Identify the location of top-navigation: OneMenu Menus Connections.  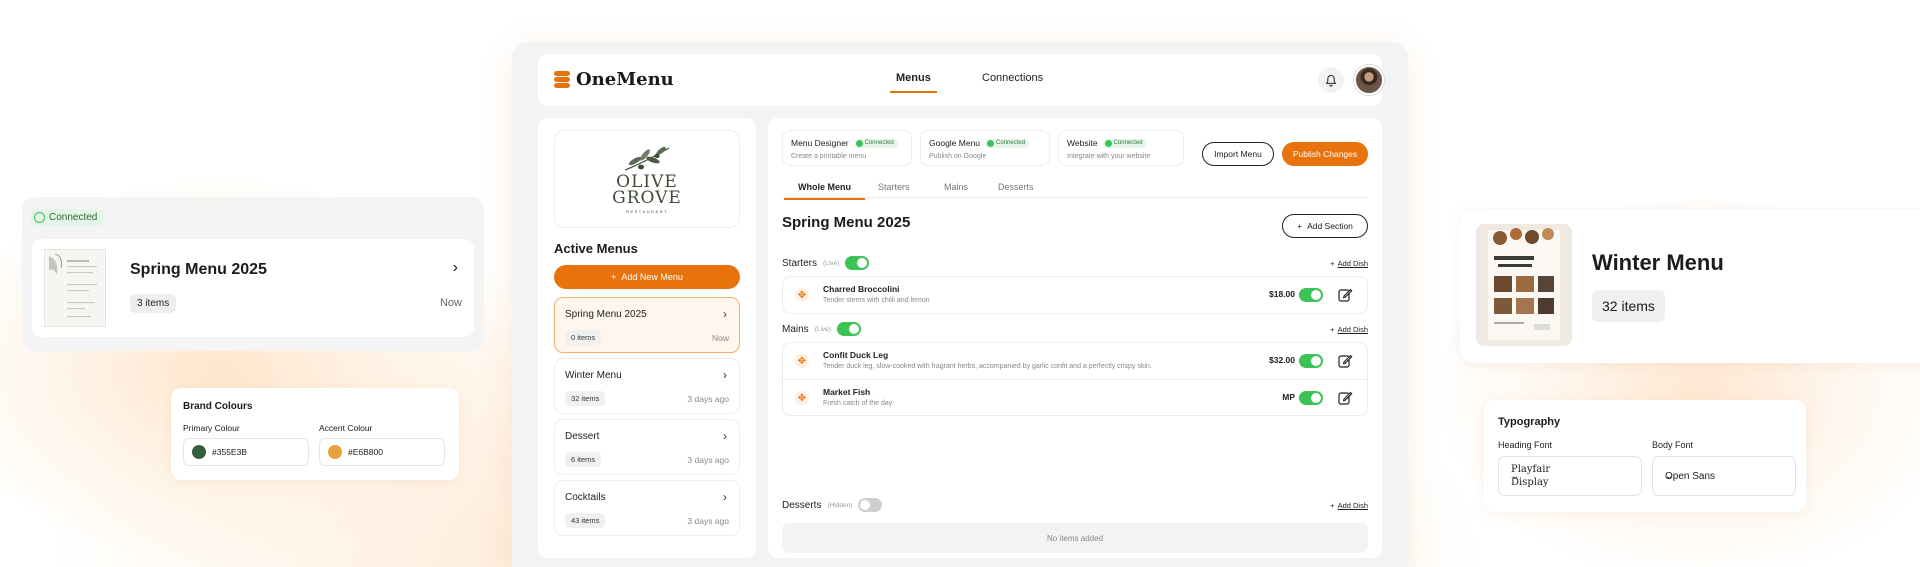
(961, 80).